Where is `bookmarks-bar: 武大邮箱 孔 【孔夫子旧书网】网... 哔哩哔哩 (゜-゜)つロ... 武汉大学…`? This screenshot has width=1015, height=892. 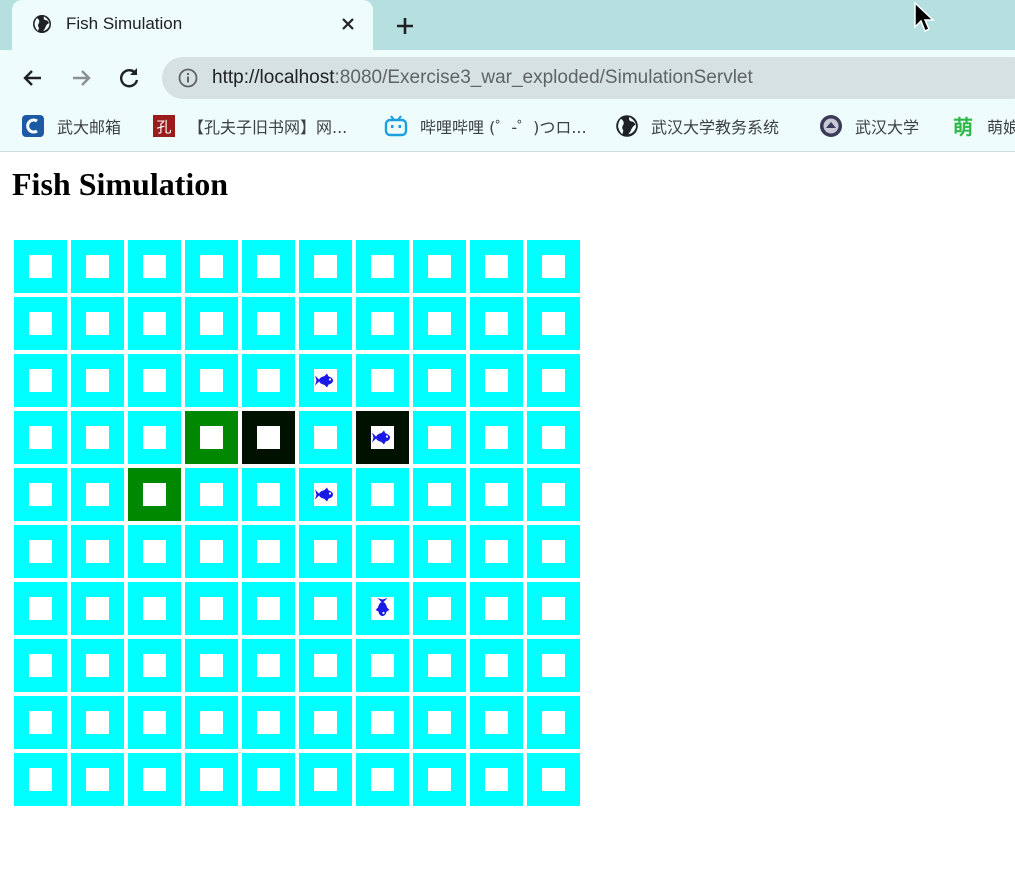
bookmarks-bar: 武大邮箱 孔 【孔夫子旧书网】网... 哔哩哔哩 (゜-゜)つロ... 武汉大学… is located at coordinates (507, 129).